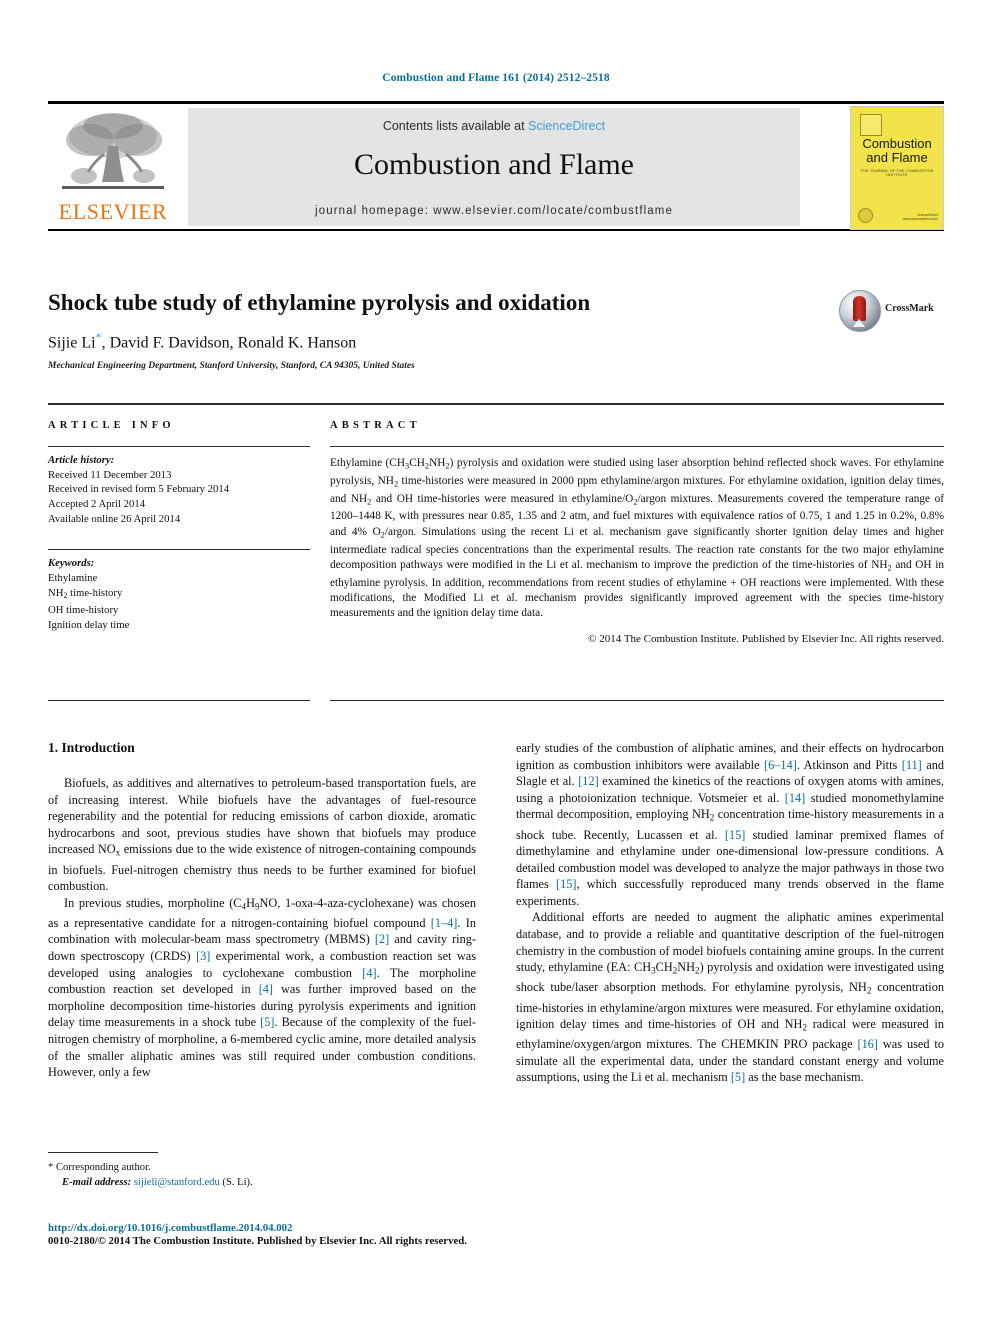  What do you see at coordinates (920, 217) in the screenshot?
I see `cover-footer-text: ScienceDirect www.sciencedirect.com` at bounding box center [920, 217].